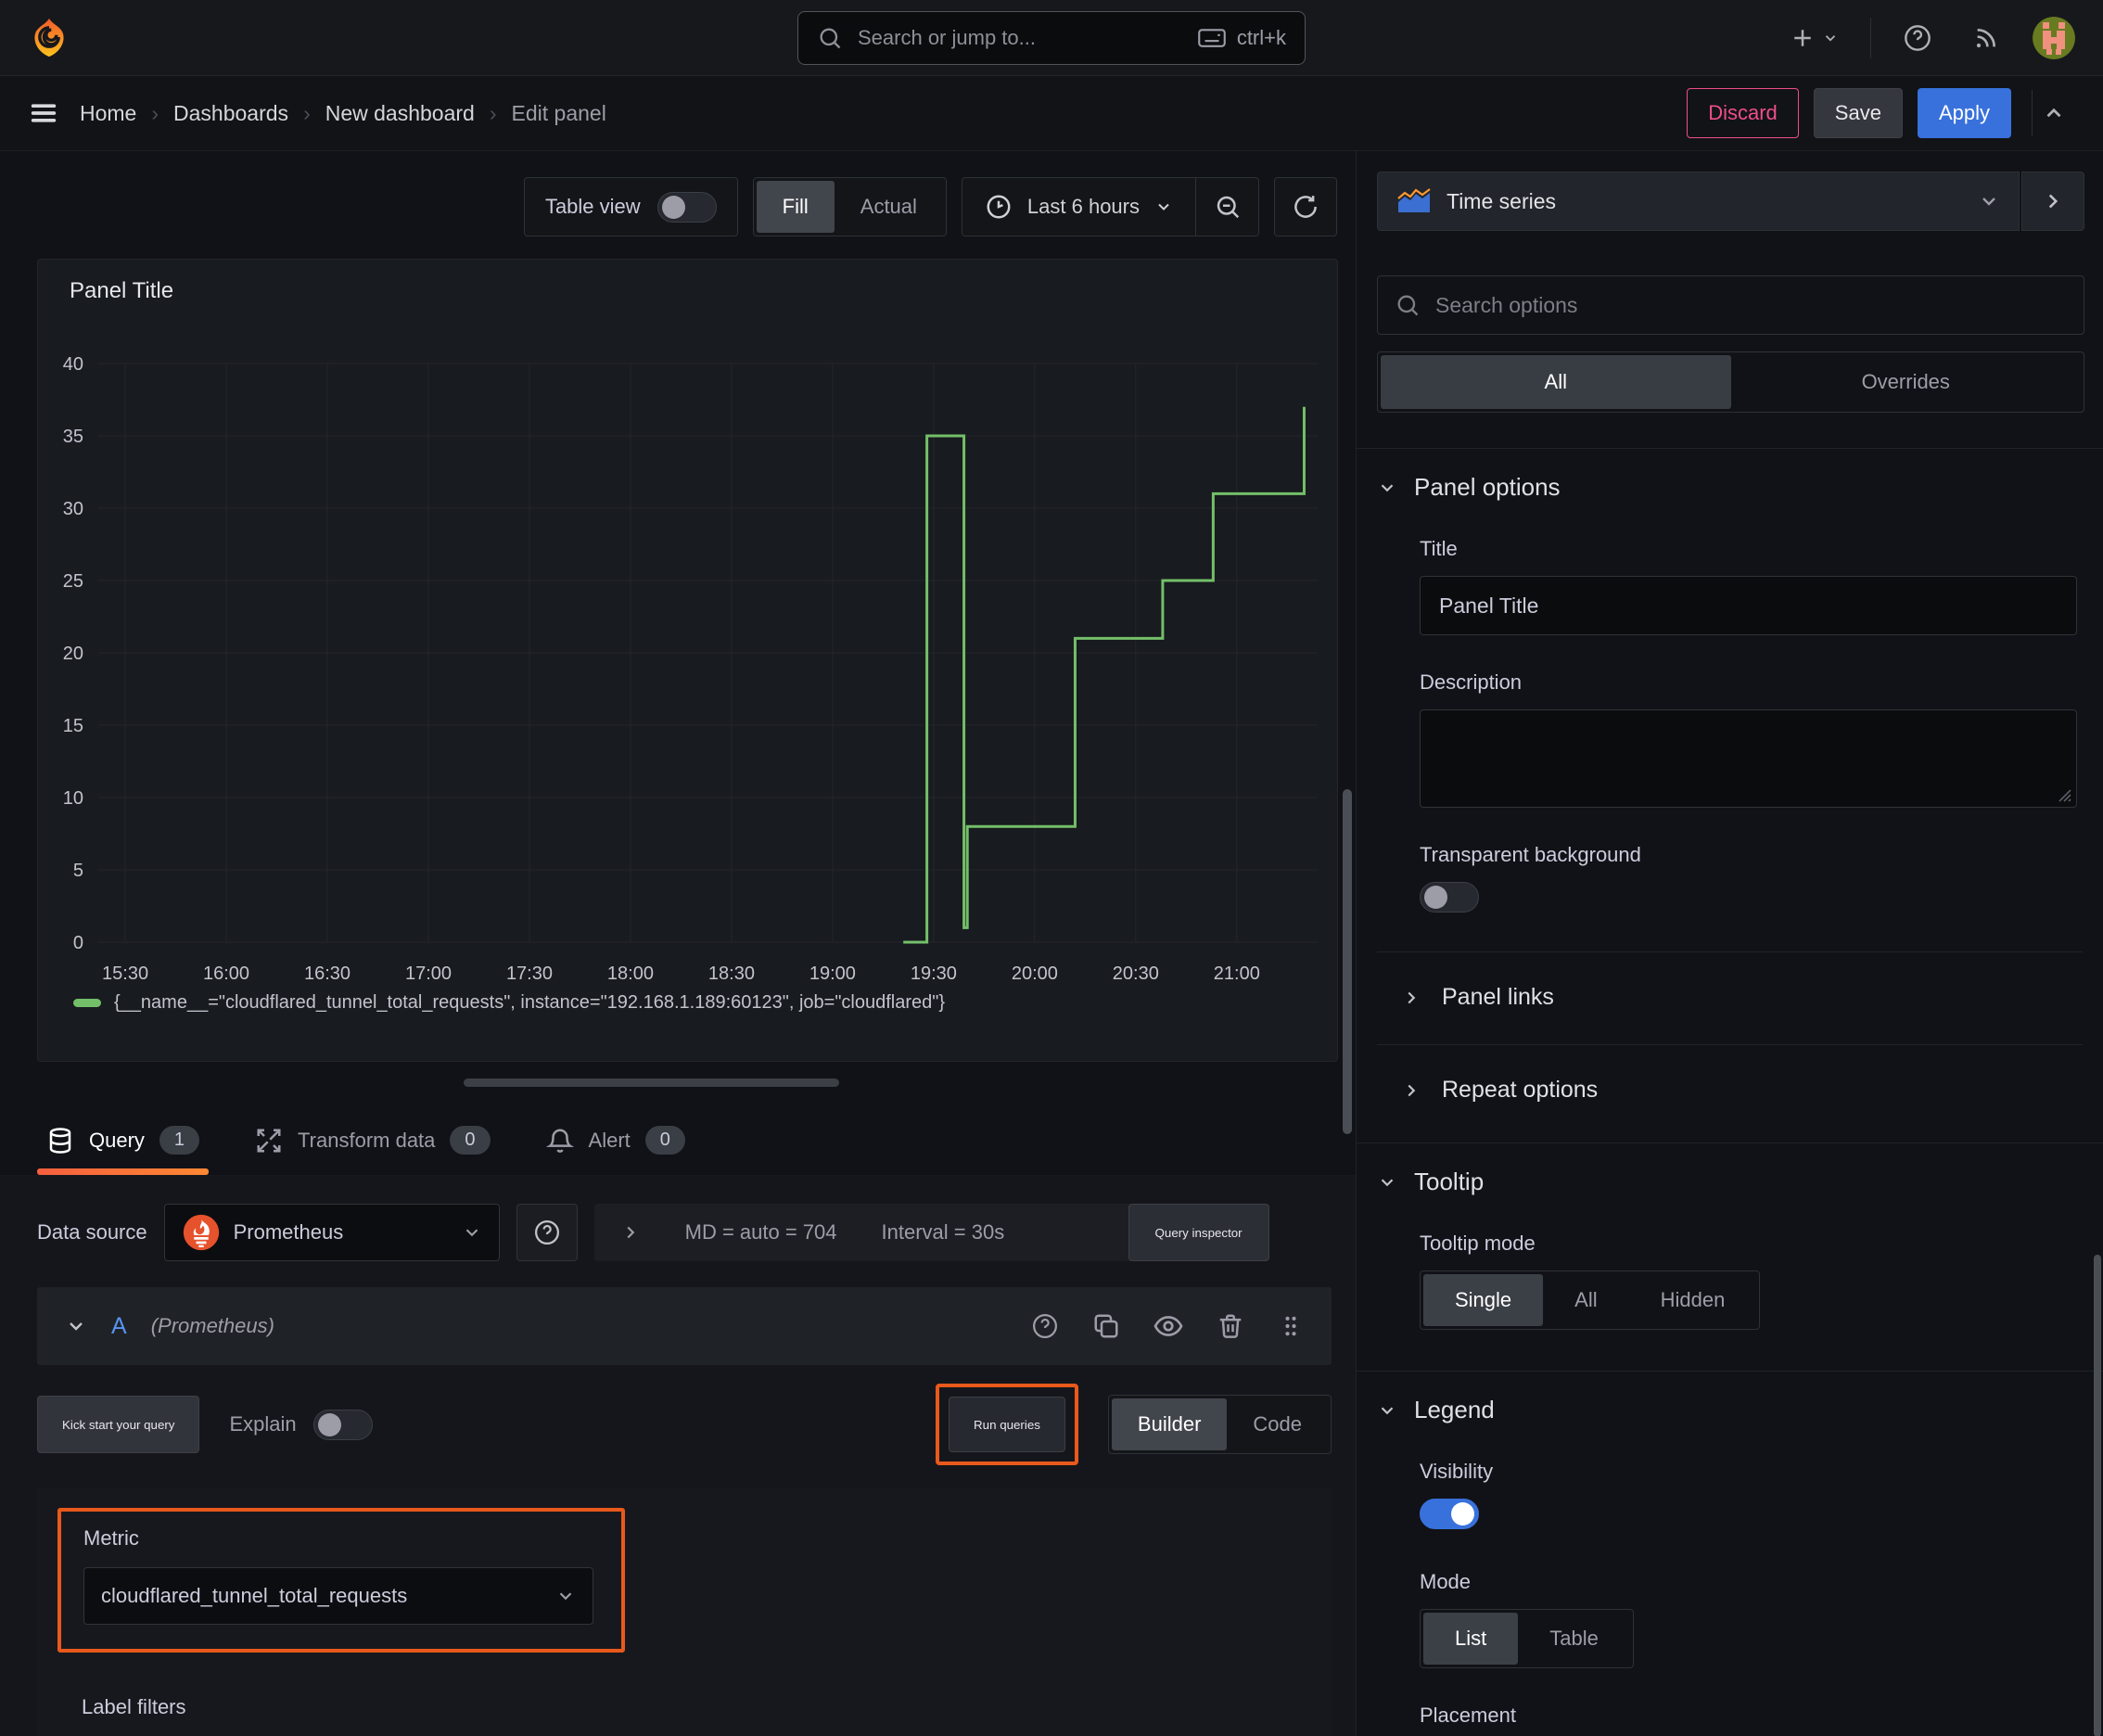 The image size is (2103, 1736). What do you see at coordinates (1698, 201) in the screenshot?
I see `visualization-picker: Time series` at bounding box center [1698, 201].